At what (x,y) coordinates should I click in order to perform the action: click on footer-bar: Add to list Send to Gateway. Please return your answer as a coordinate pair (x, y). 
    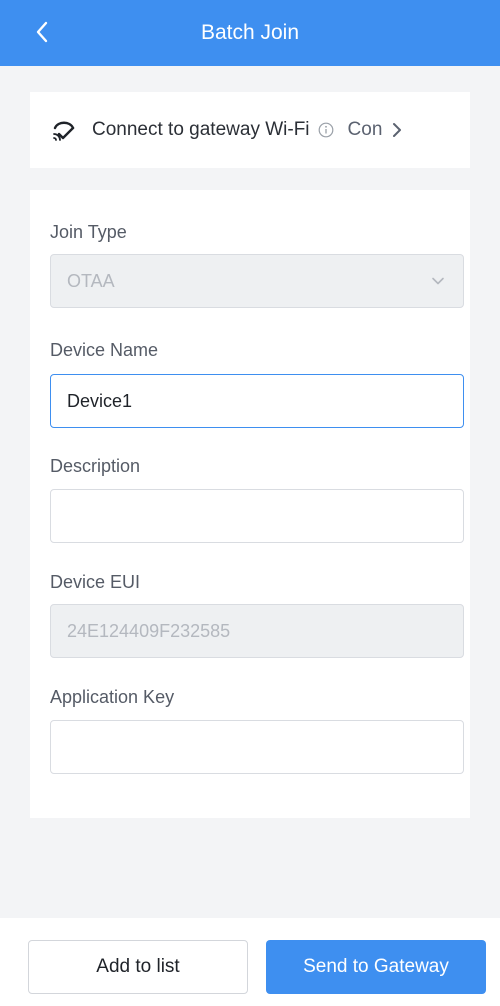
    Looking at the image, I should click on (250, 962).